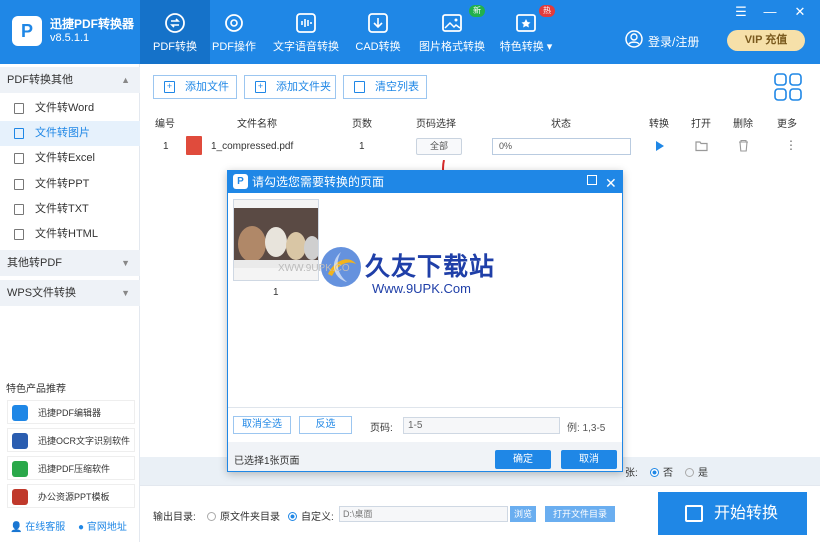 Image resolution: width=820 pixels, height=542 pixels. Describe the element at coordinates (70, 108) in the screenshot. I see `sidebar-item-to-word: 文件转Word` at that location.